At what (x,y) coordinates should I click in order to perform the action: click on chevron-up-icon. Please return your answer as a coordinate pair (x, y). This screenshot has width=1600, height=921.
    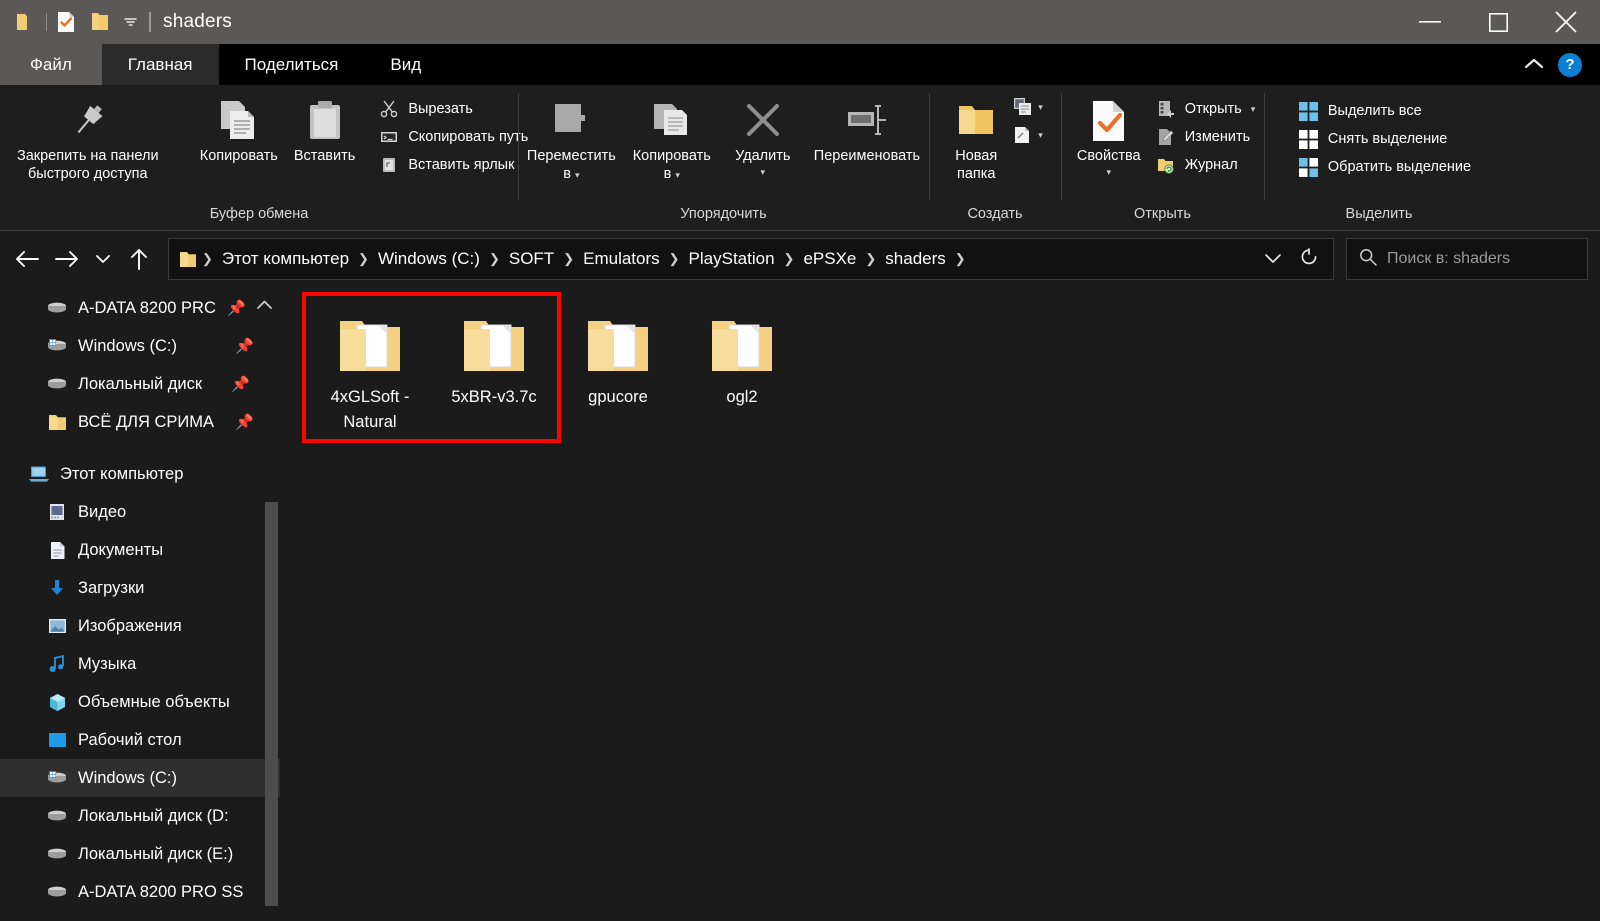
    Looking at the image, I should click on (1534, 64).